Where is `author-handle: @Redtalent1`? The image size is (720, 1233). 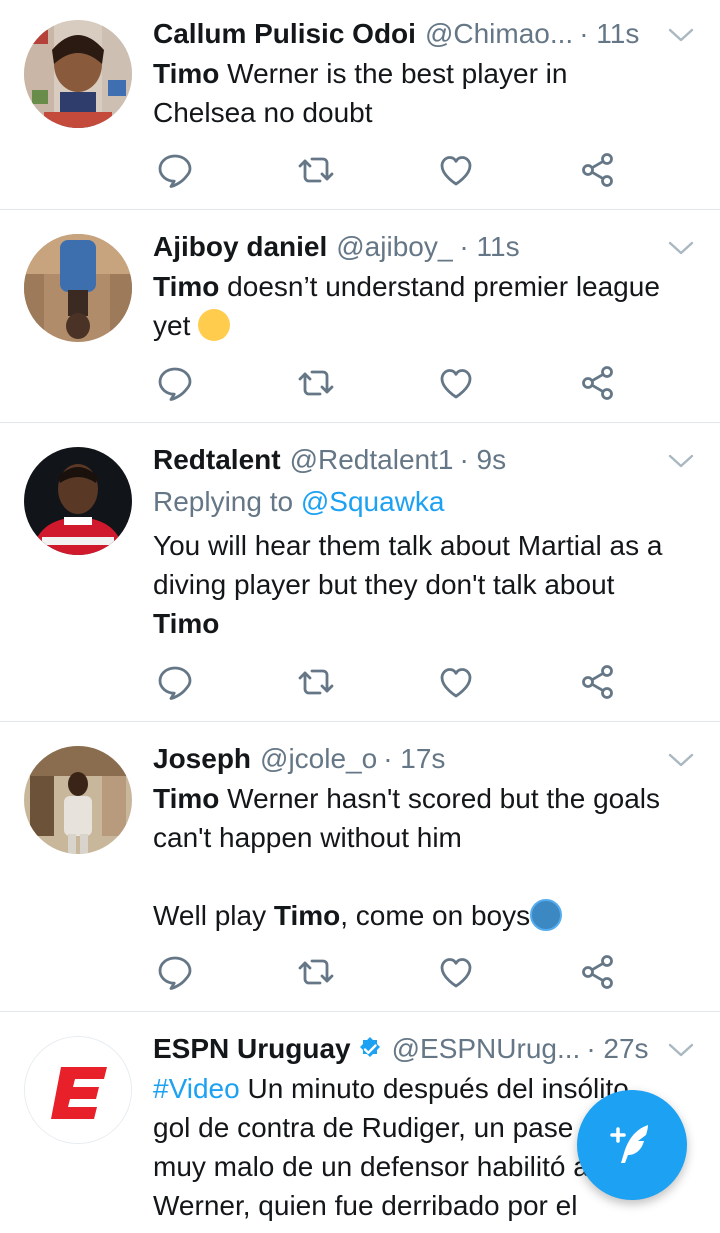 author-handle: @Redtalent1 is located at coordinates (372, 460).